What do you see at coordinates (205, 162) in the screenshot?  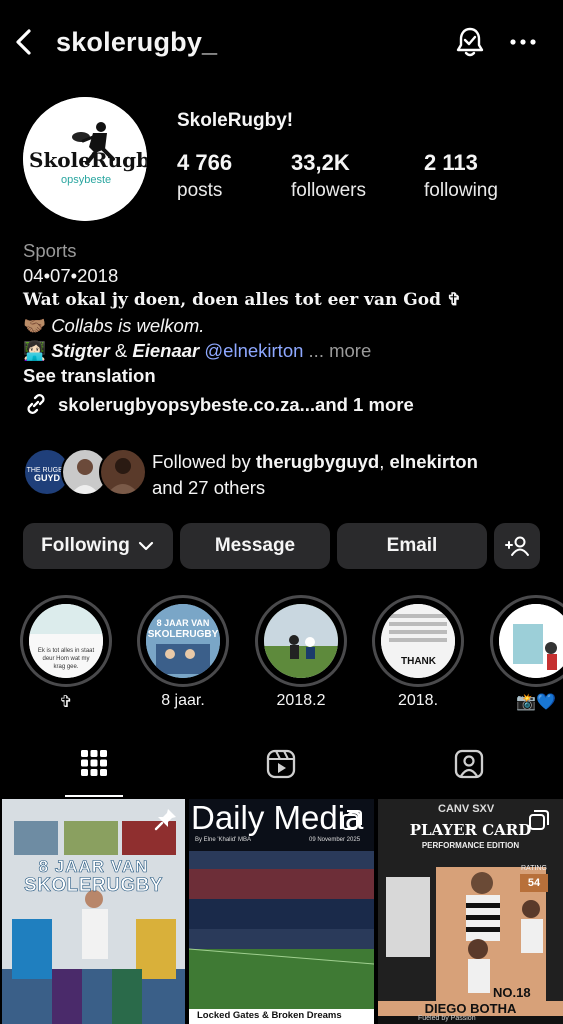 I see `posts-count: 4 766` at bounding box center [205, 162].